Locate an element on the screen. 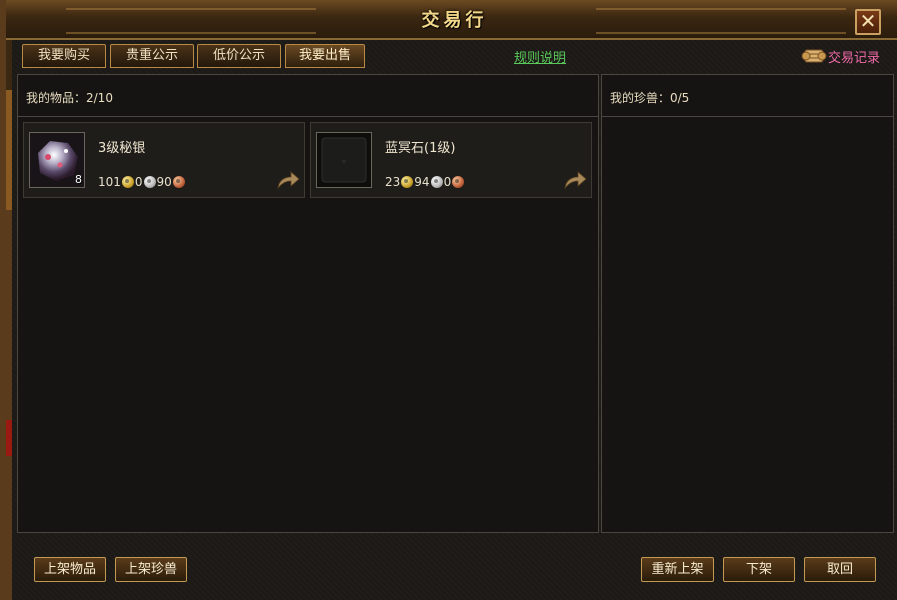  title-bar: 交易行 ✕ is located at coordinates (451, 20).